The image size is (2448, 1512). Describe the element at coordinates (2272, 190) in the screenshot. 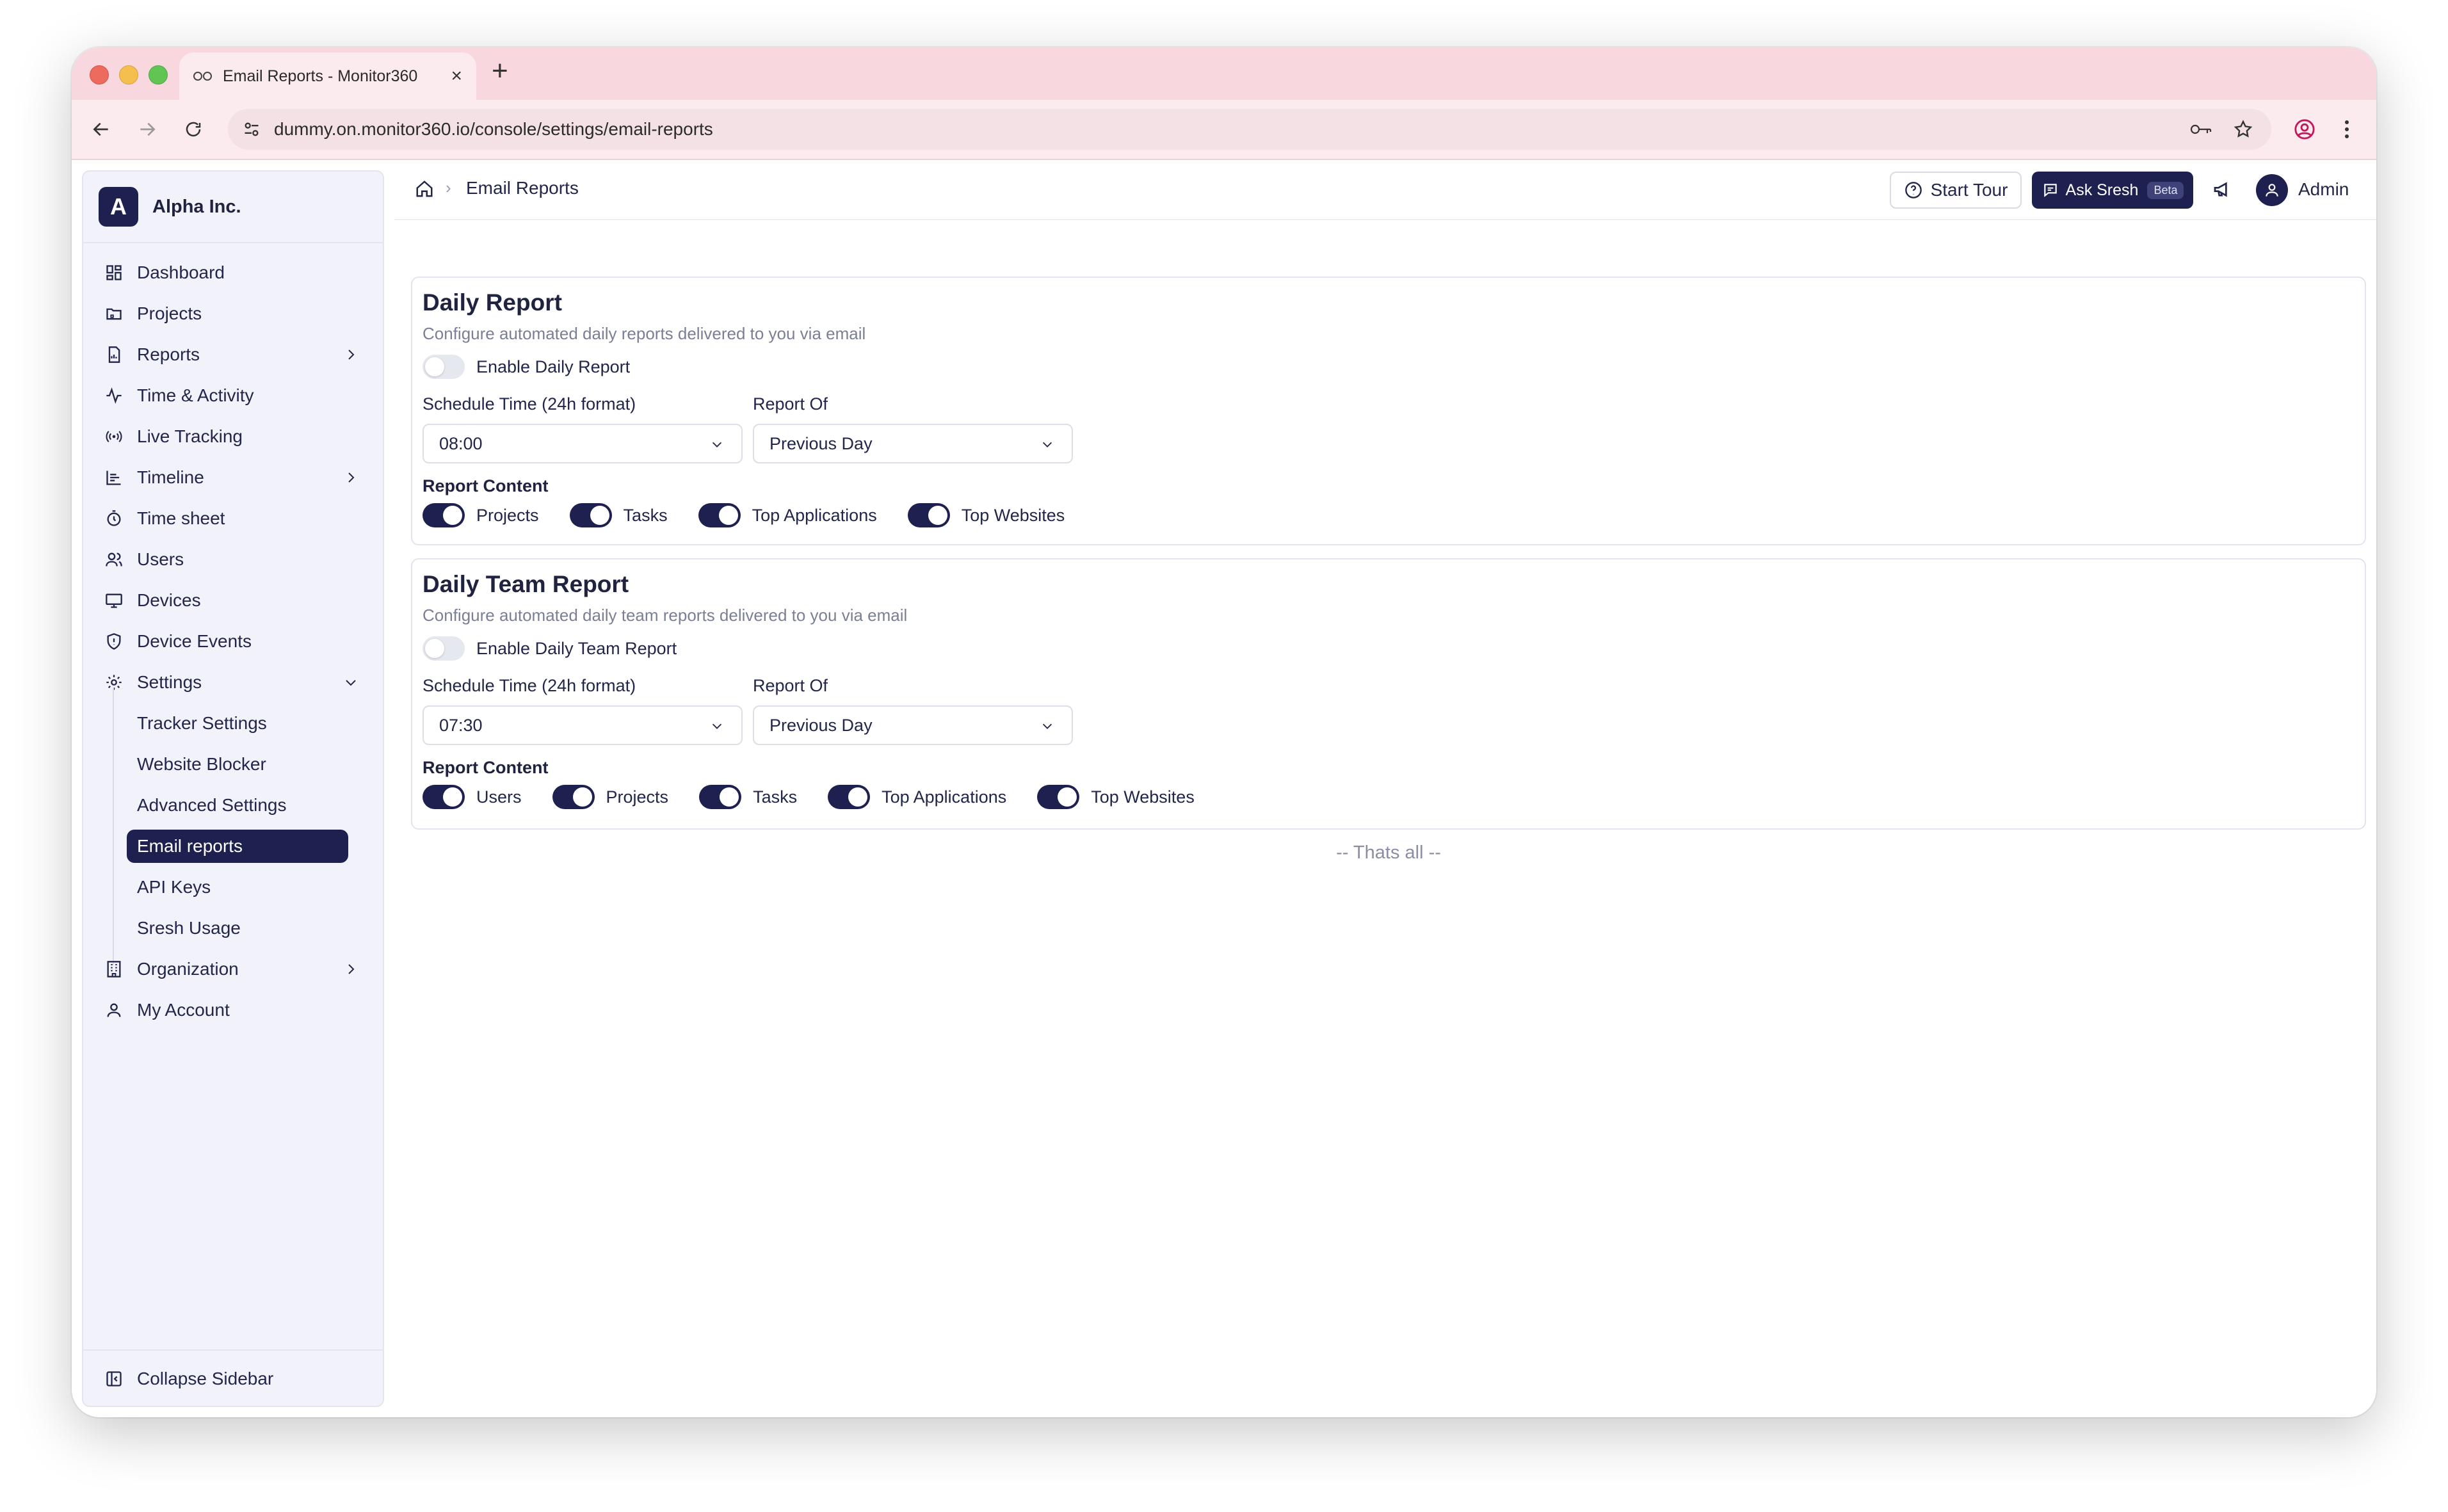

I see `user-avatar` at that location.